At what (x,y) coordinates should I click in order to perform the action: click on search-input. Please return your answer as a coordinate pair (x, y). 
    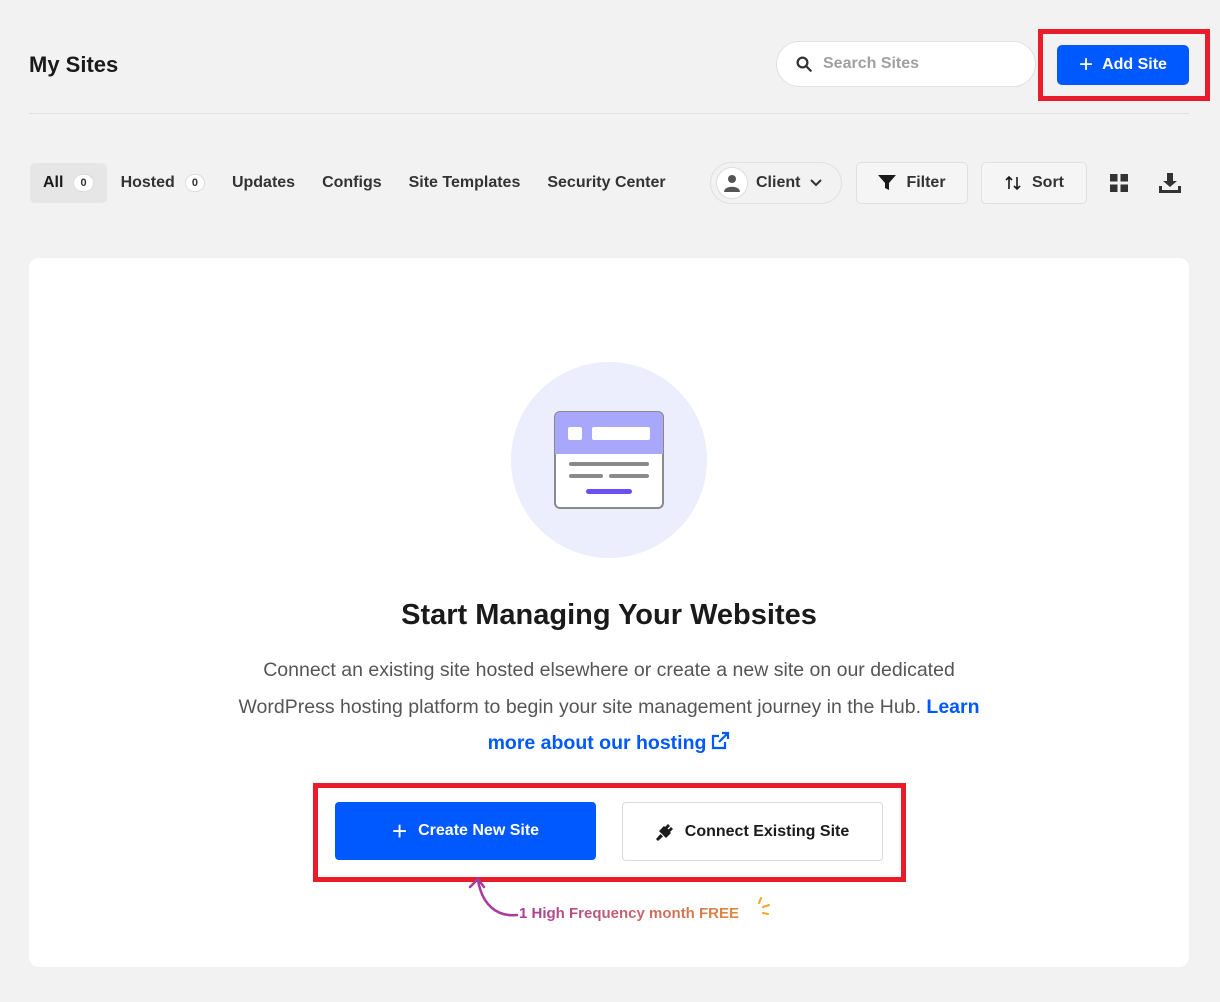
    Looking at the image, I should click on (918, 64).